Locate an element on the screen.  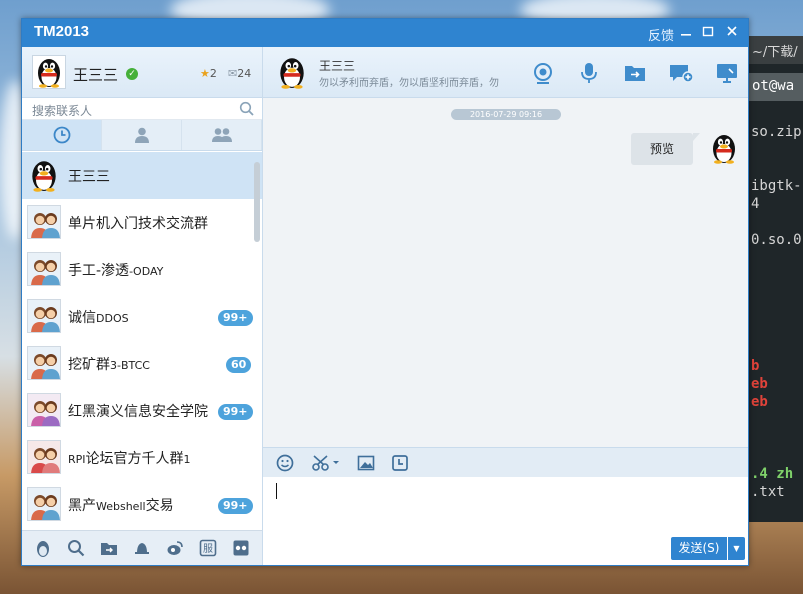
group-icon is located at coordinates (221, 135).